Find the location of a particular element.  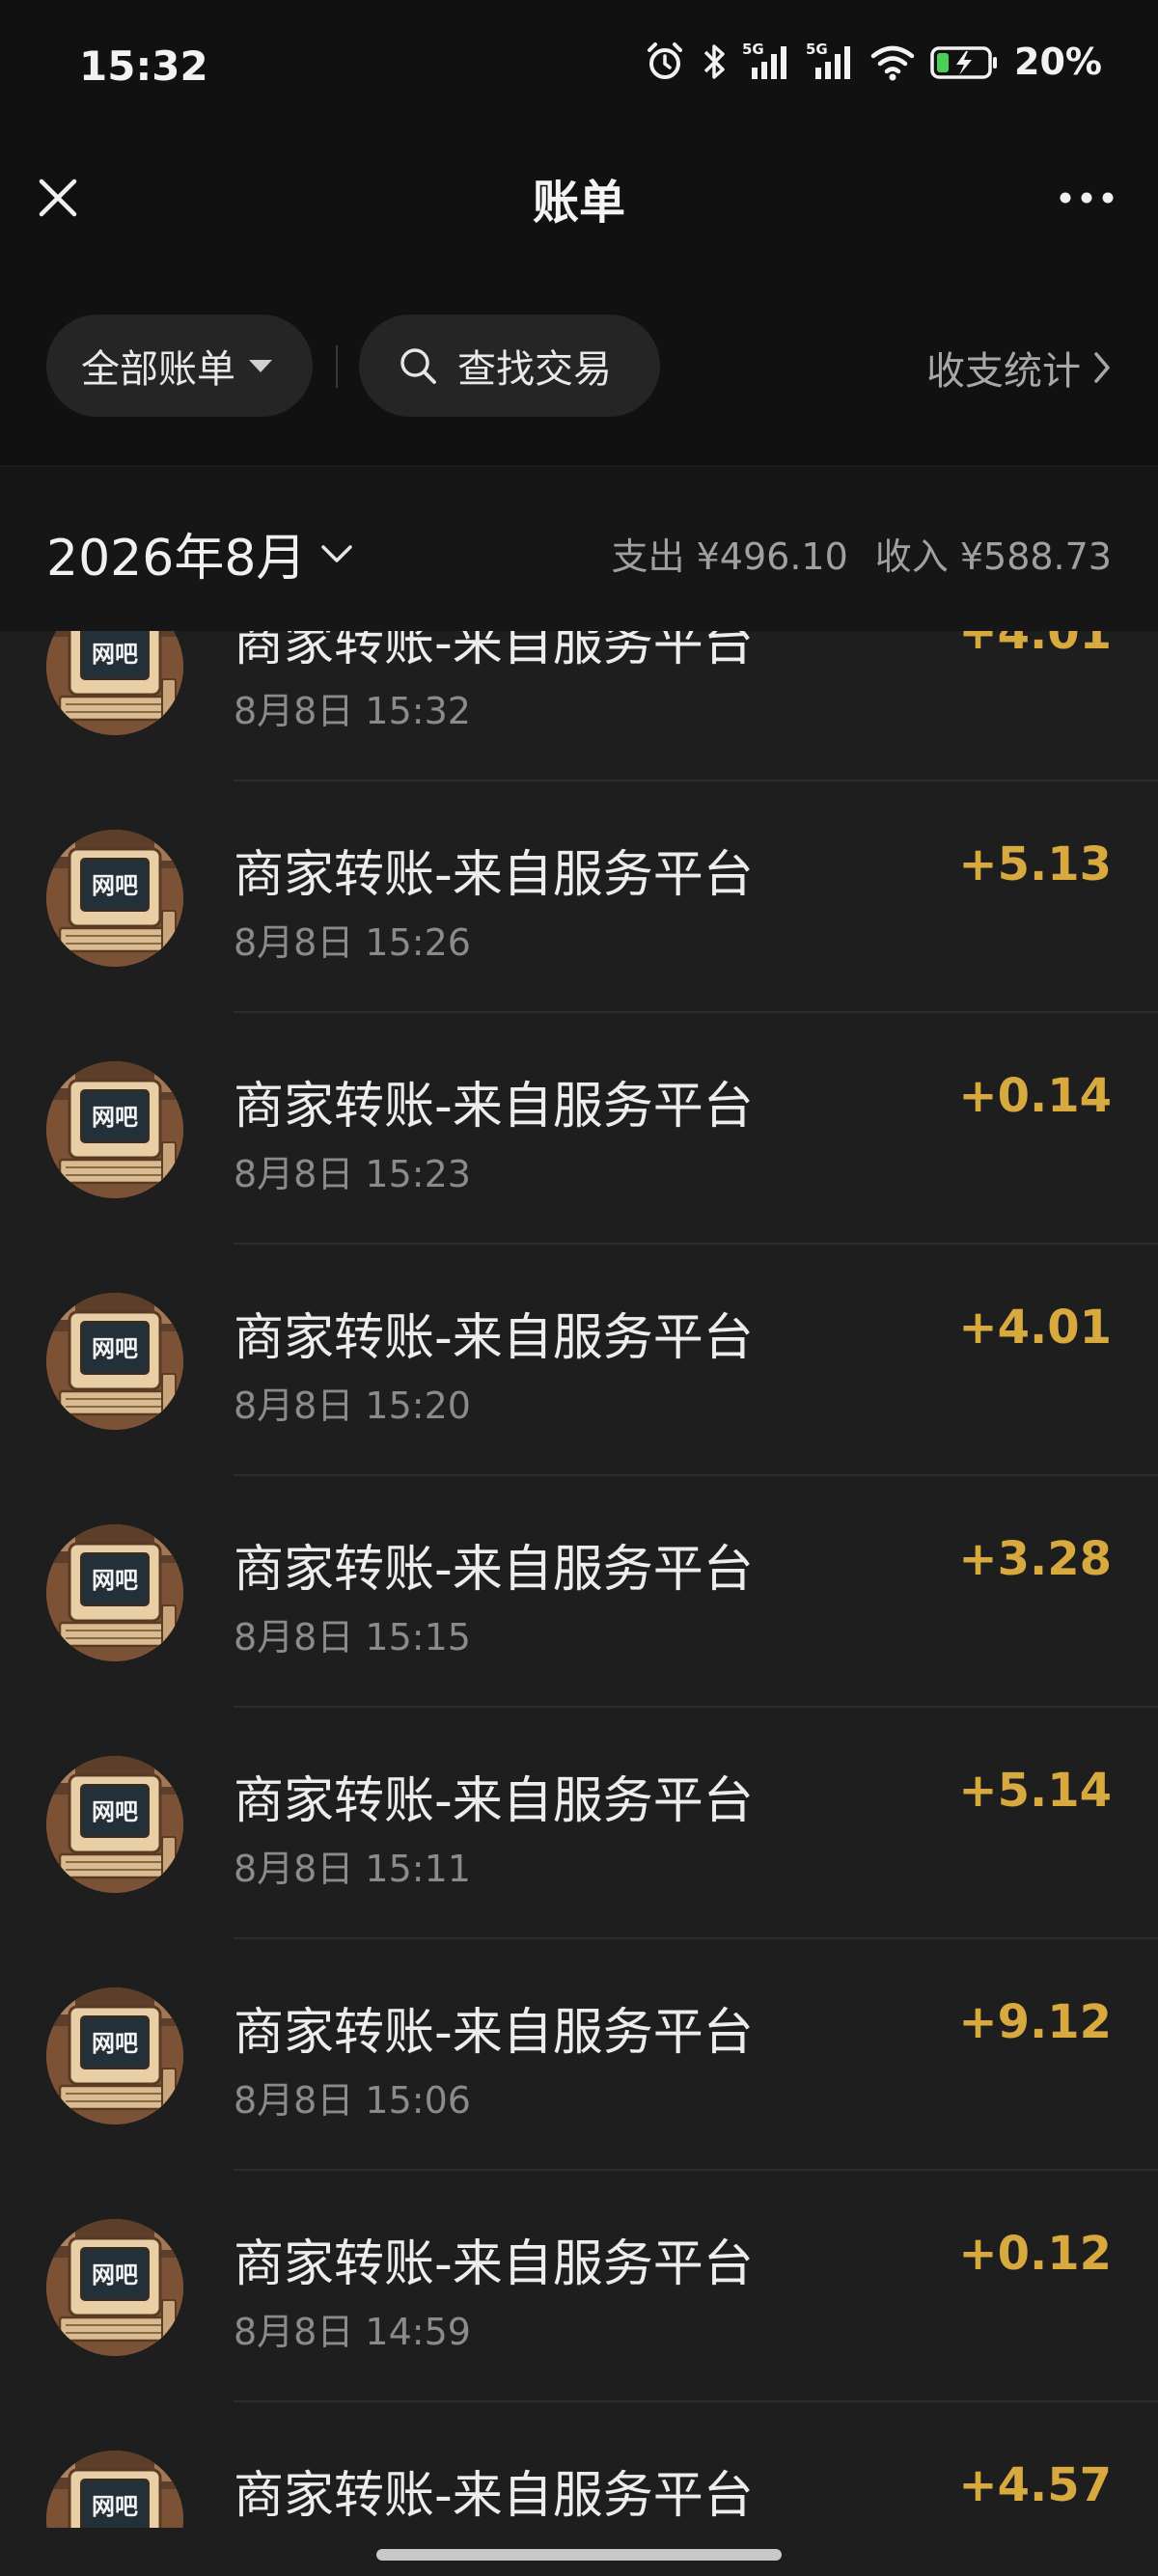

transaction-amount: +0.14 is located at coordinates (1035, 1096).